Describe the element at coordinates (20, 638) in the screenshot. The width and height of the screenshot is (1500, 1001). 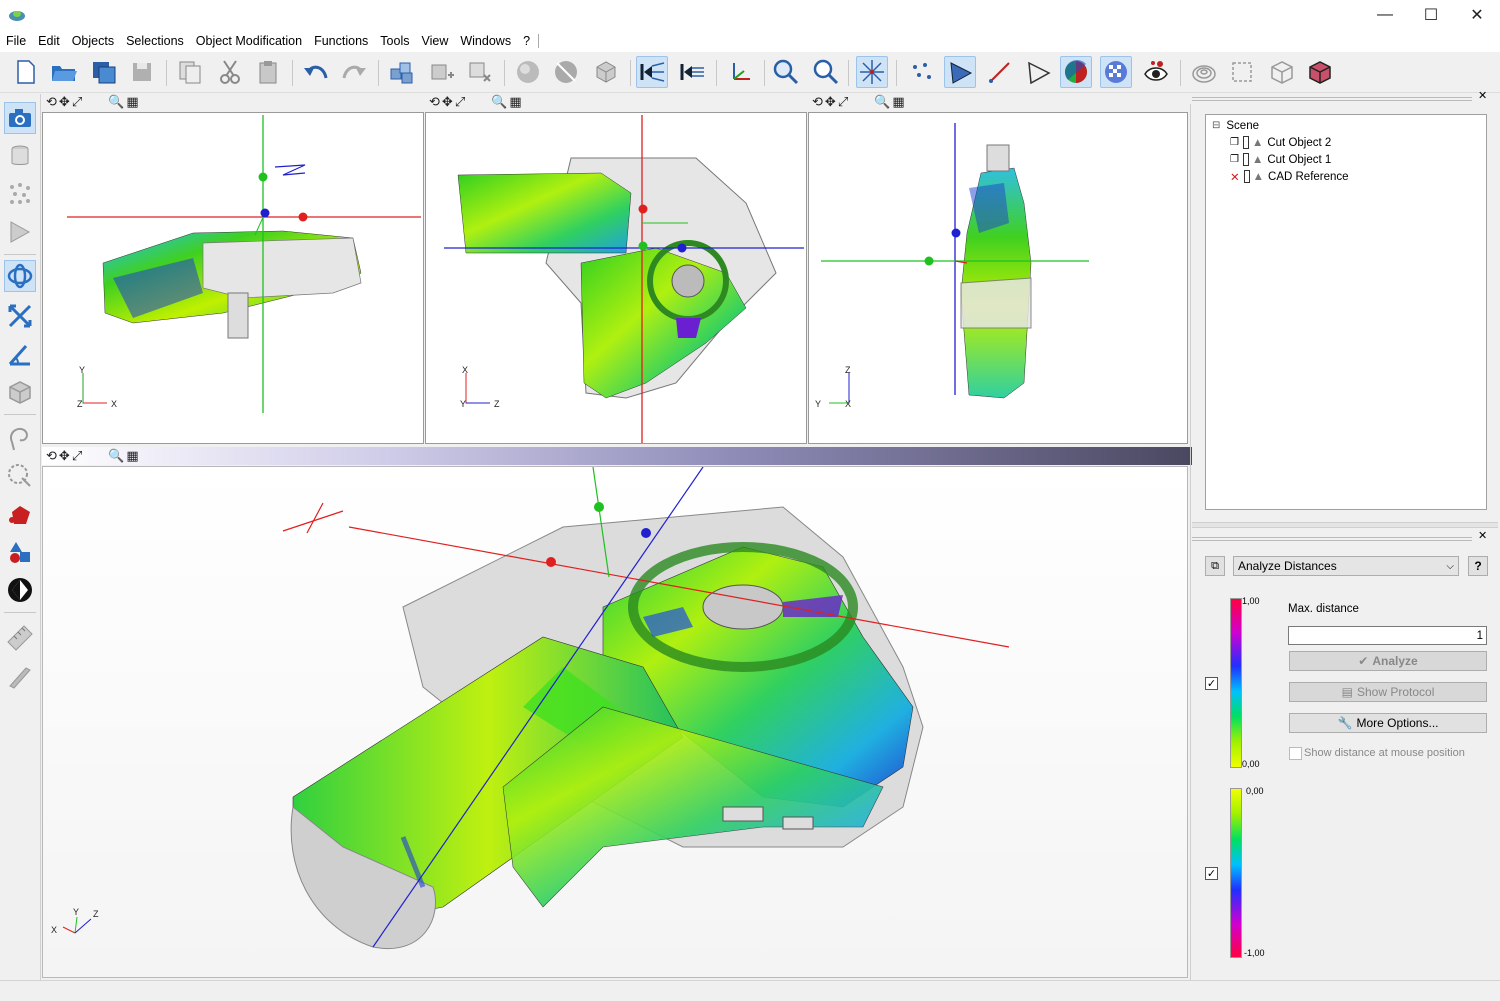
I see `ruler-icon` at that location.